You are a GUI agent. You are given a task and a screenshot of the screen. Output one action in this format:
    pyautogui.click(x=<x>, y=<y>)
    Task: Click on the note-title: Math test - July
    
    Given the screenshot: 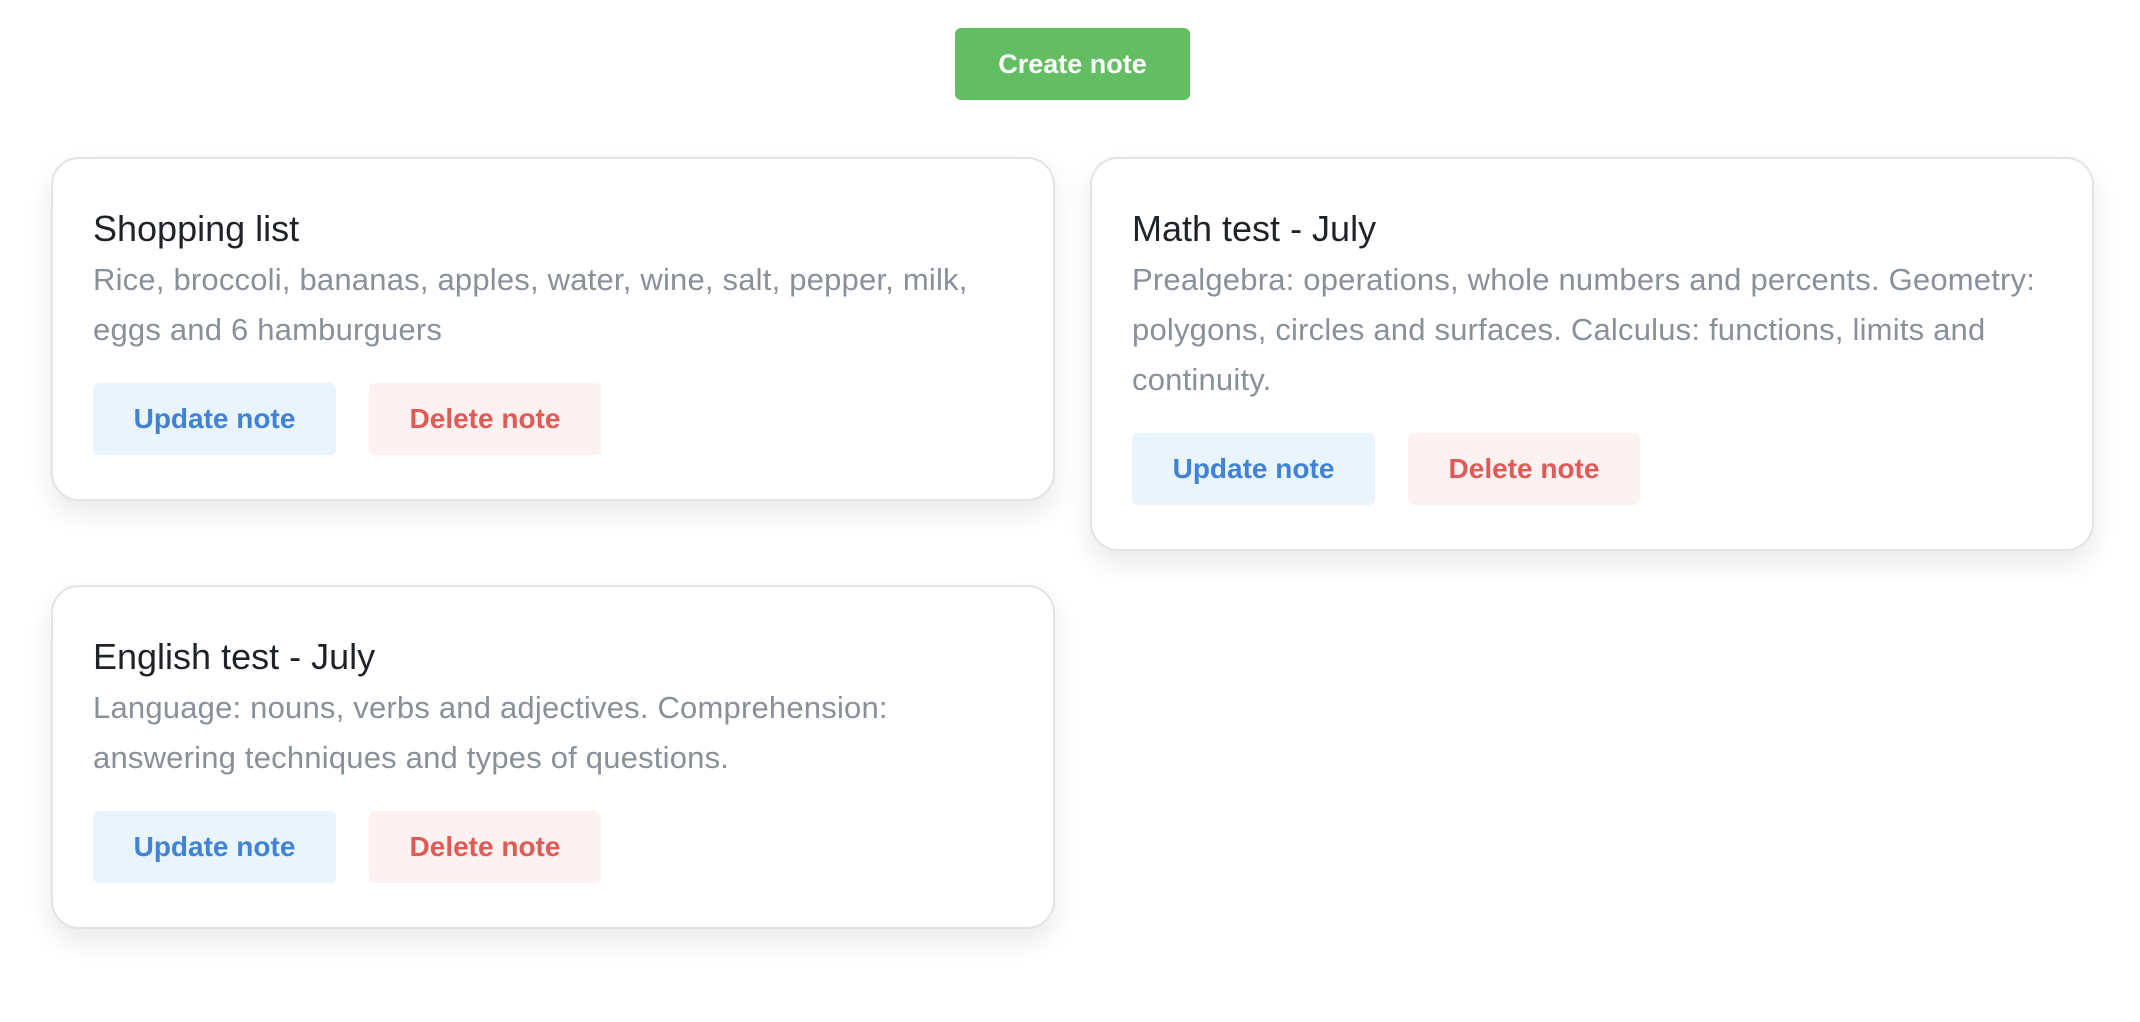 What is the action you would take?
    pyautogui.click(x=1254, y=228)
    